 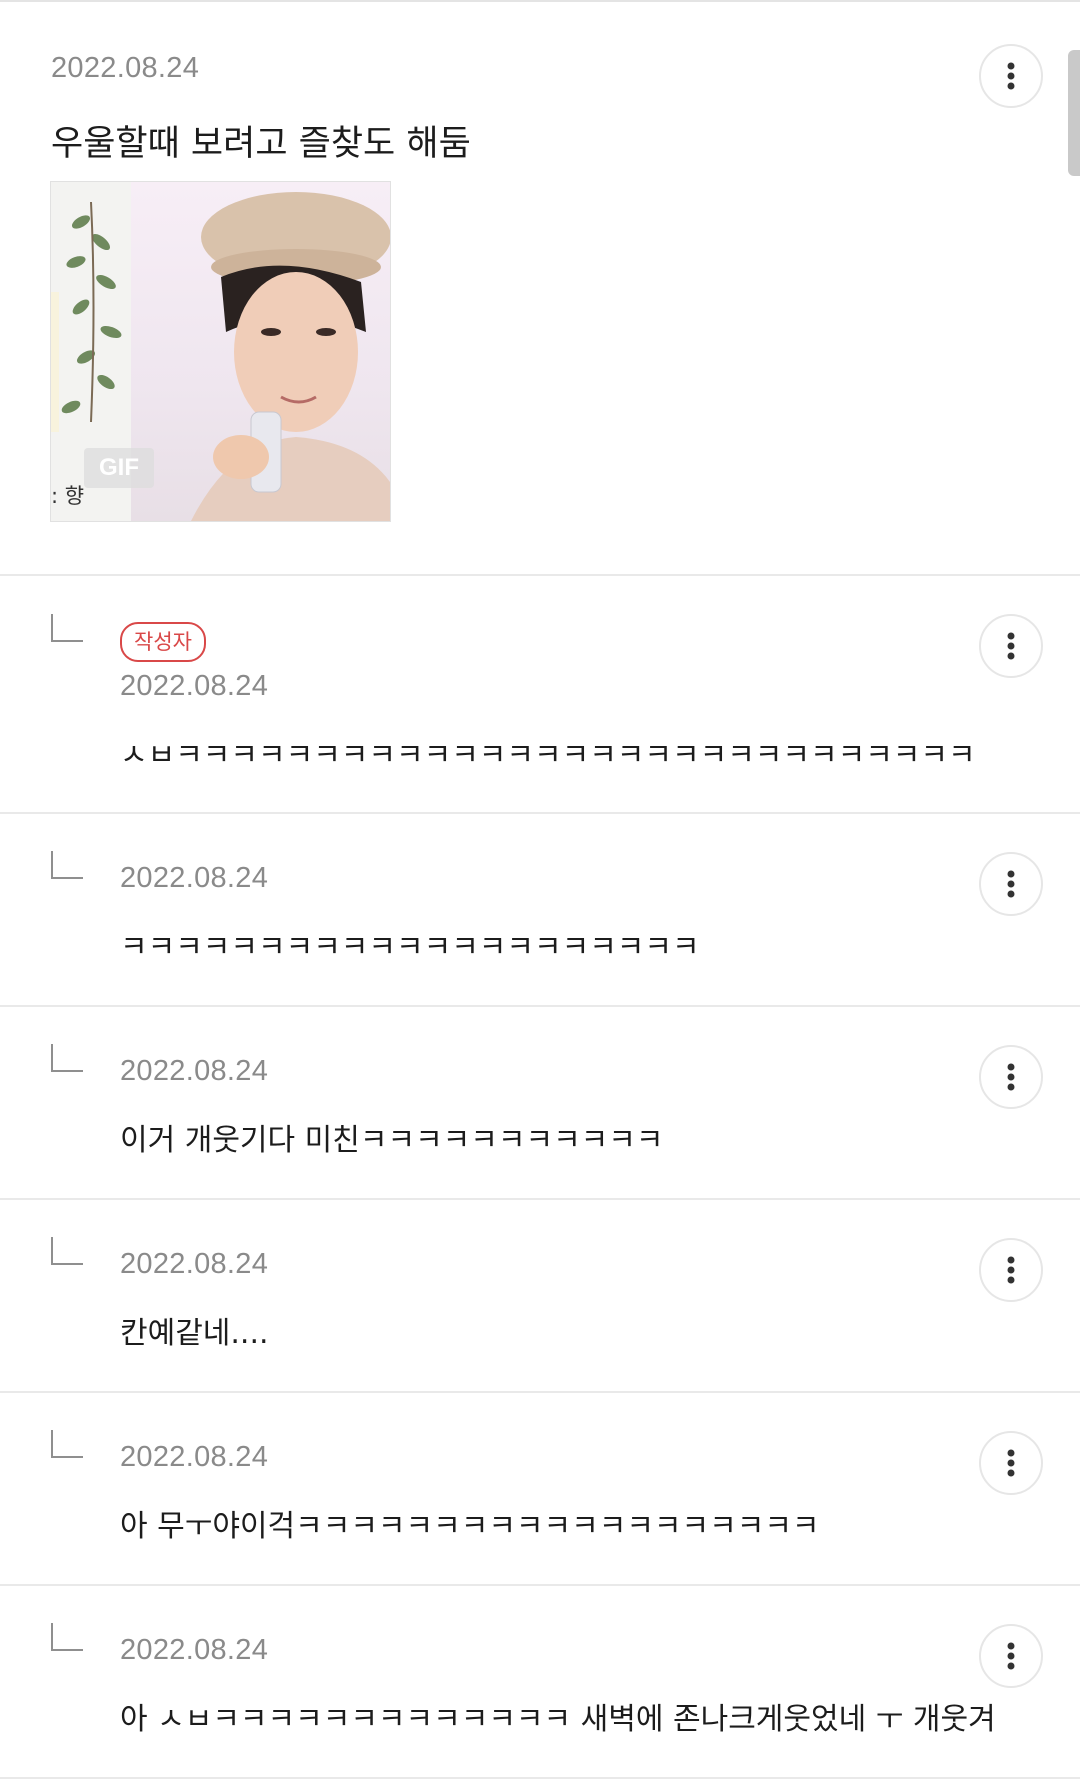 I want to click on thumbnail-person-panel, so click(x=260, y=351).